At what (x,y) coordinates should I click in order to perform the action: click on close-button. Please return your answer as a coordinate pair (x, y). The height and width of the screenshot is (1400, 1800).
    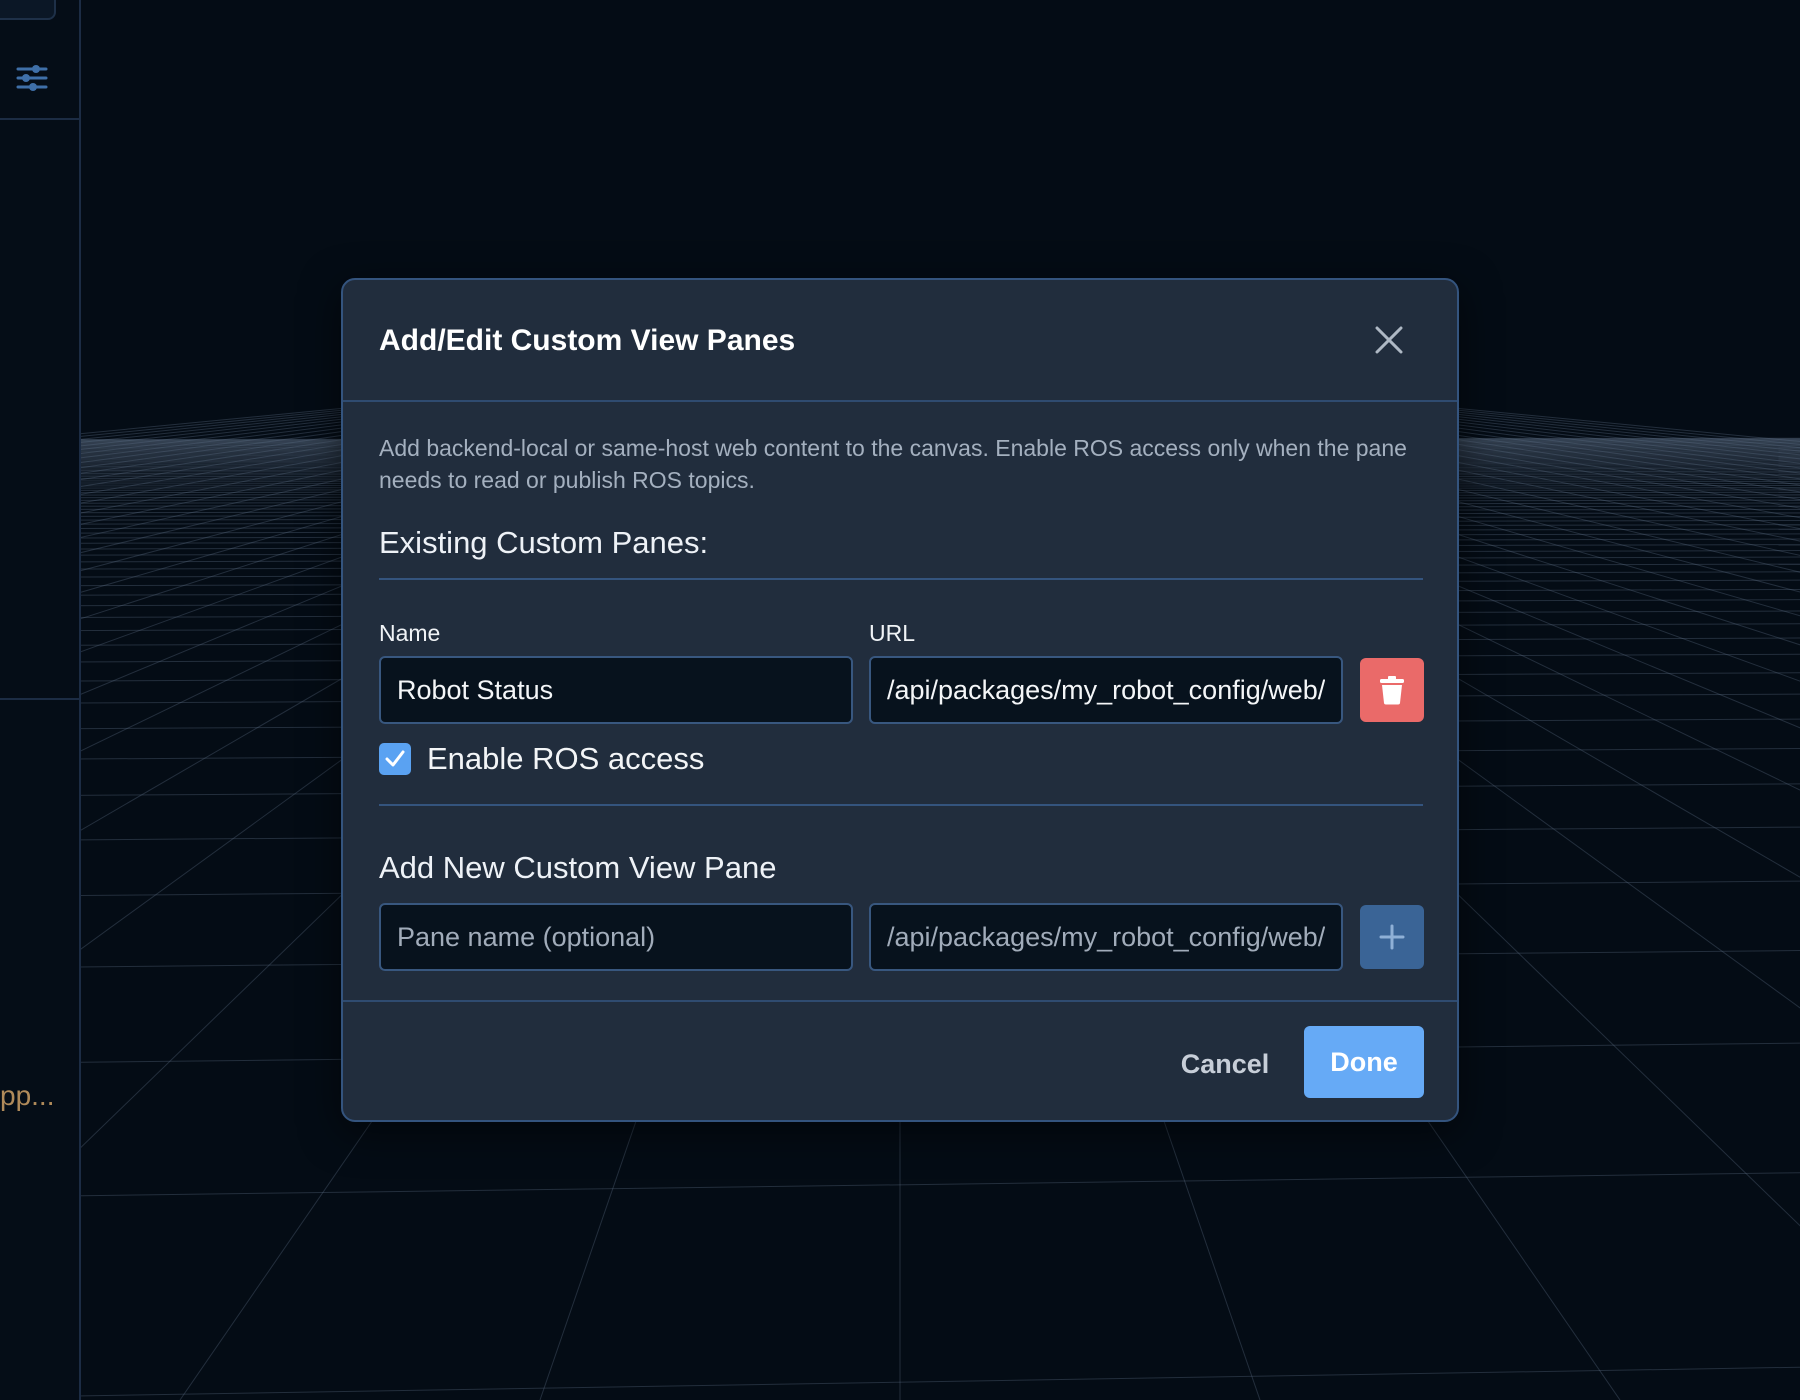
    Looking at the image, I should click on (1389, 340).